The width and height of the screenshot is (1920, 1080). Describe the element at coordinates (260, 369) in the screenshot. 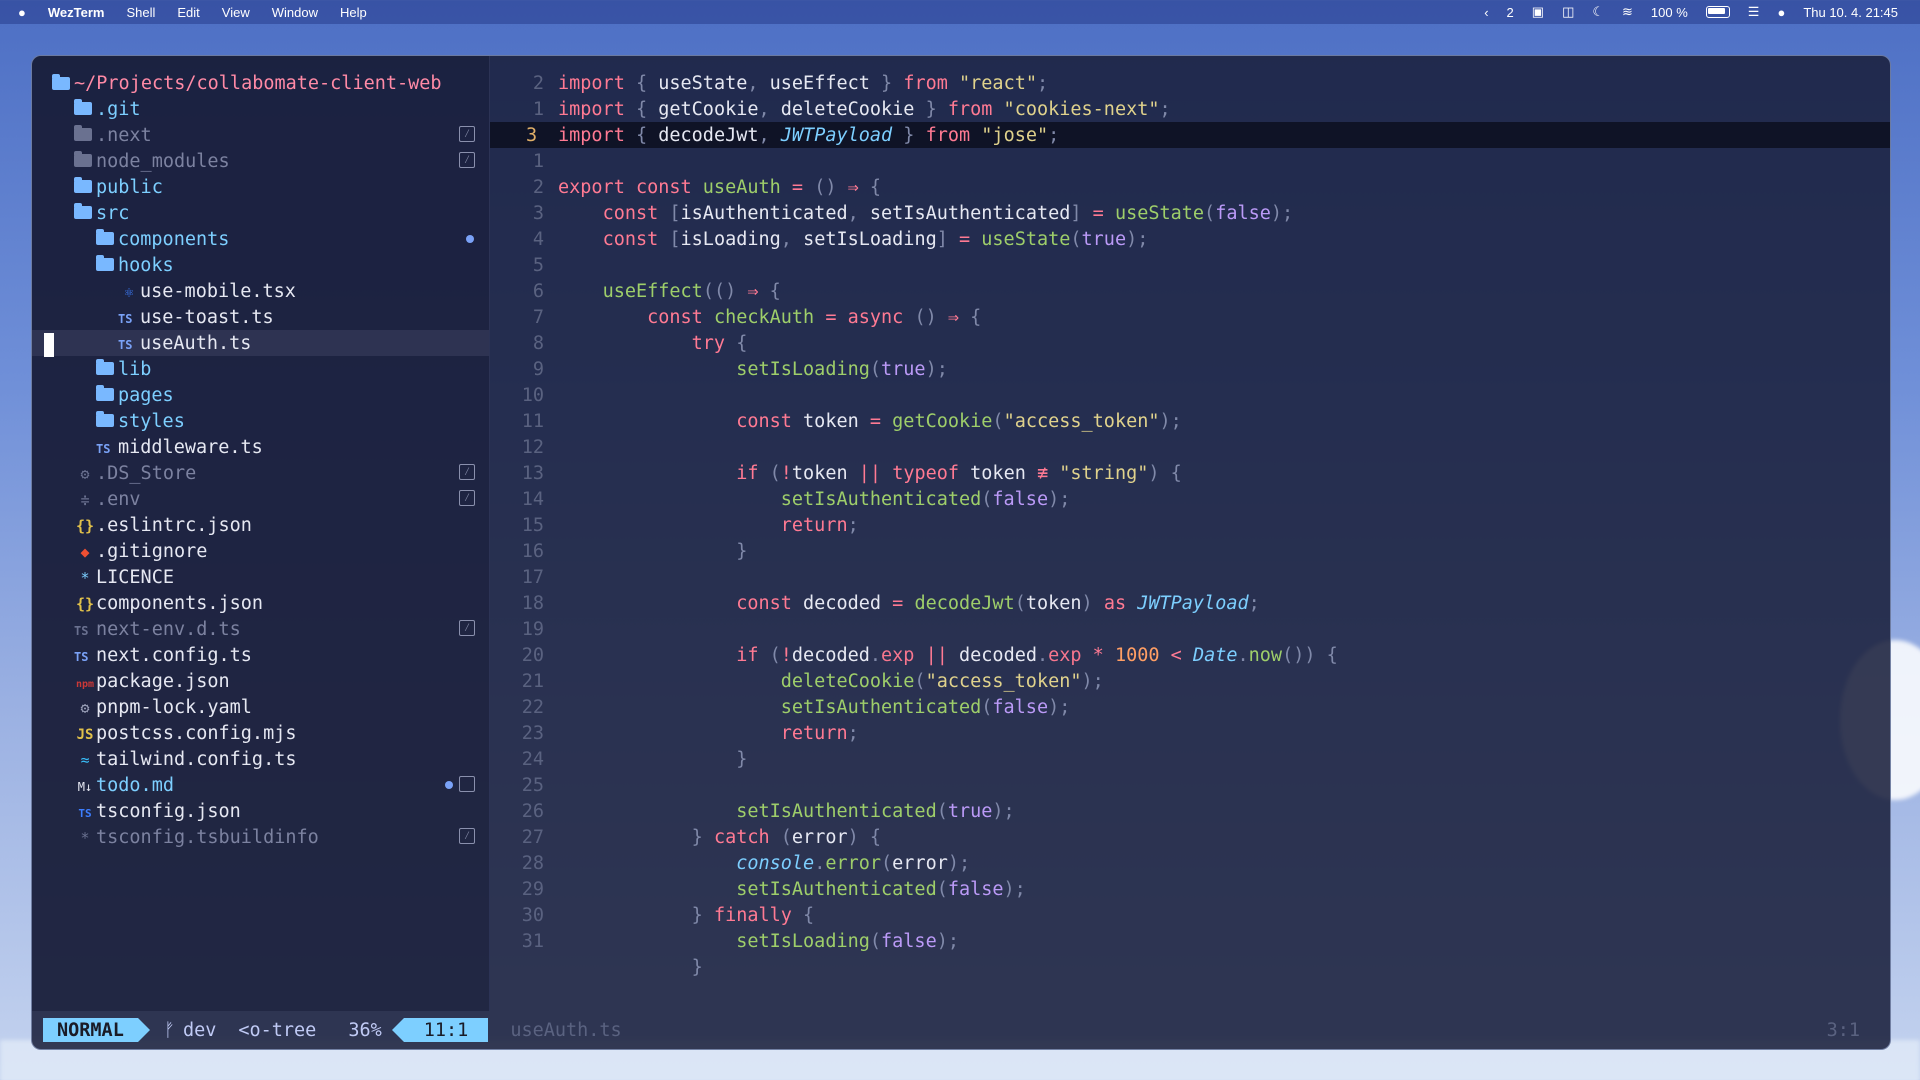

I see `tree-item: lib` at that location.